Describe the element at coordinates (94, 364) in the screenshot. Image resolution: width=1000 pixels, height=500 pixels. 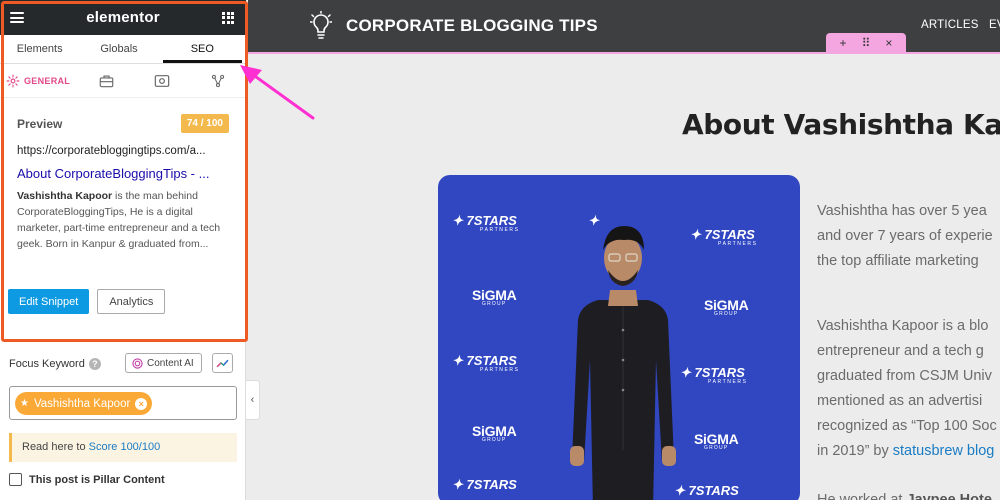
I see `help-icon: ?` at that location.